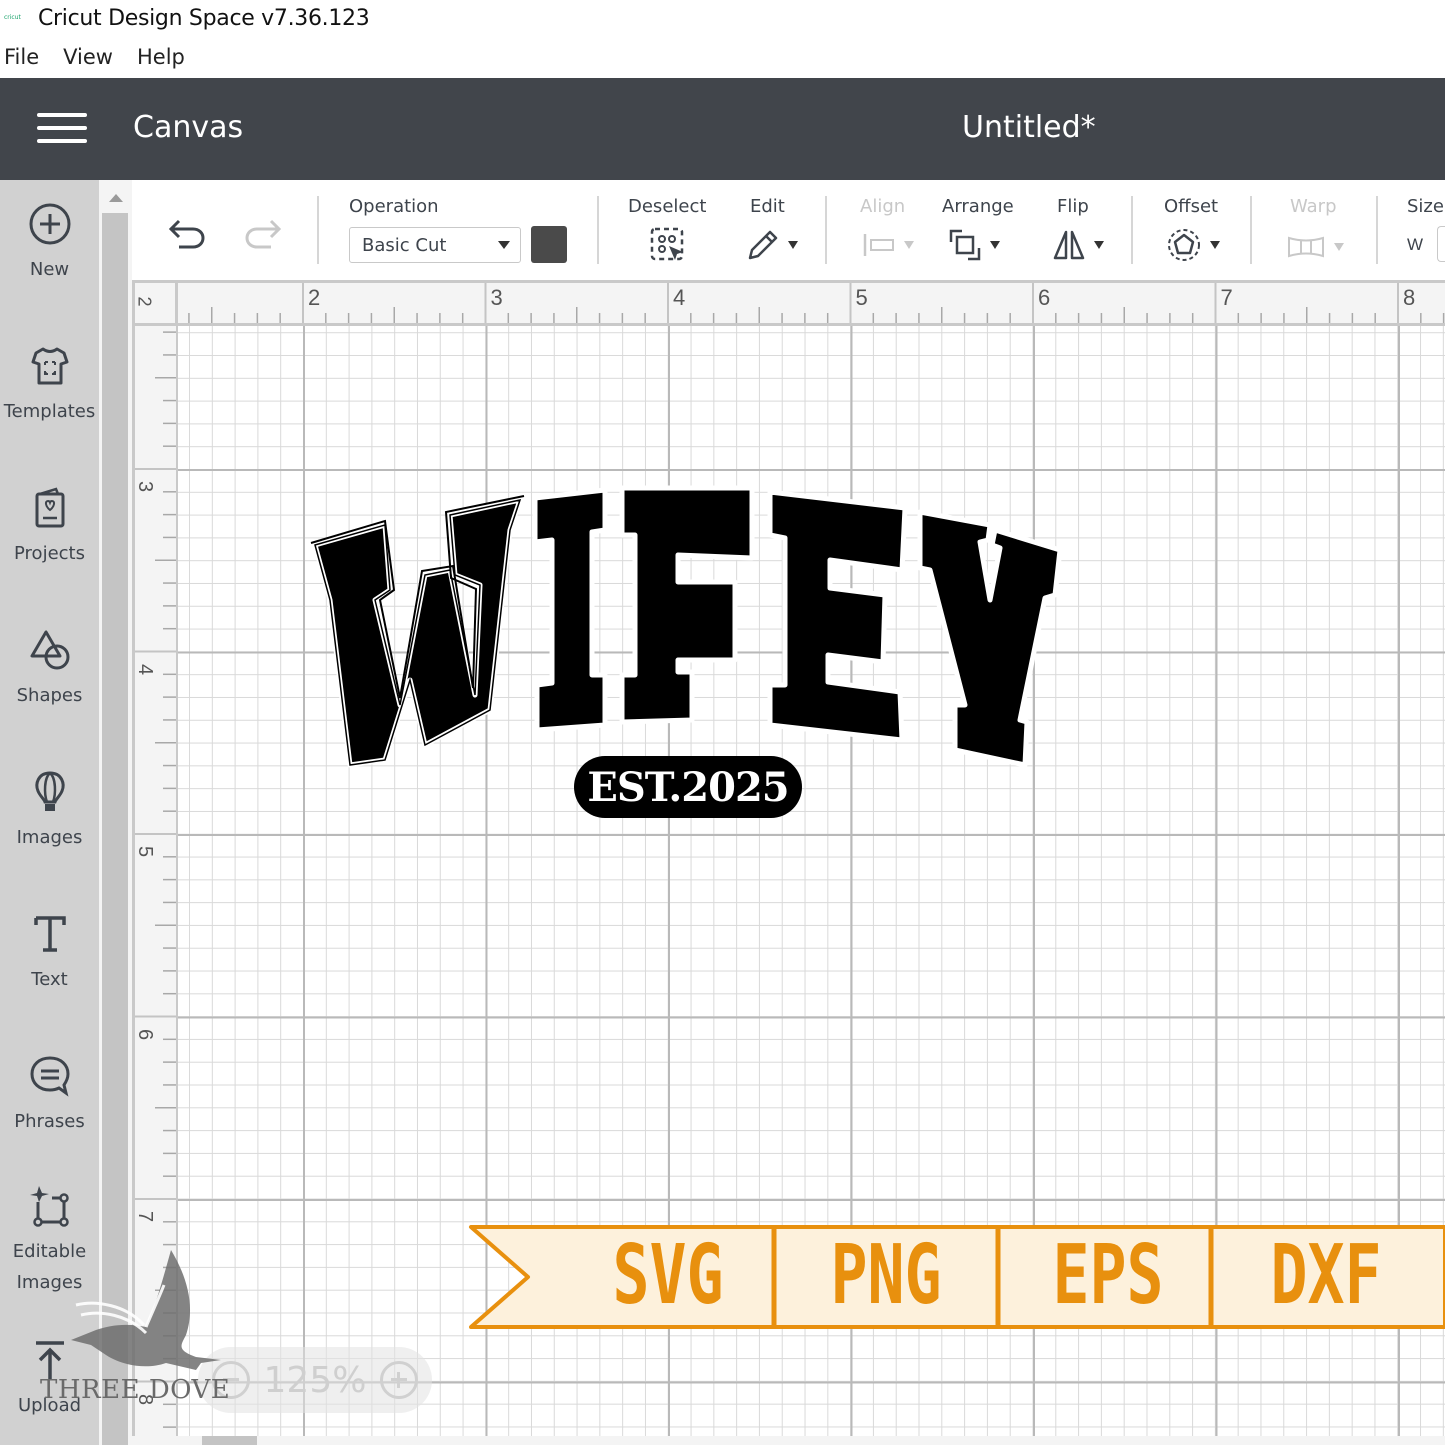 This screenshot has height=1445, width=1445. Describe the element at coordinates (50, 1076) in the screenshot. I see `speech-bubble-icon` at that location.